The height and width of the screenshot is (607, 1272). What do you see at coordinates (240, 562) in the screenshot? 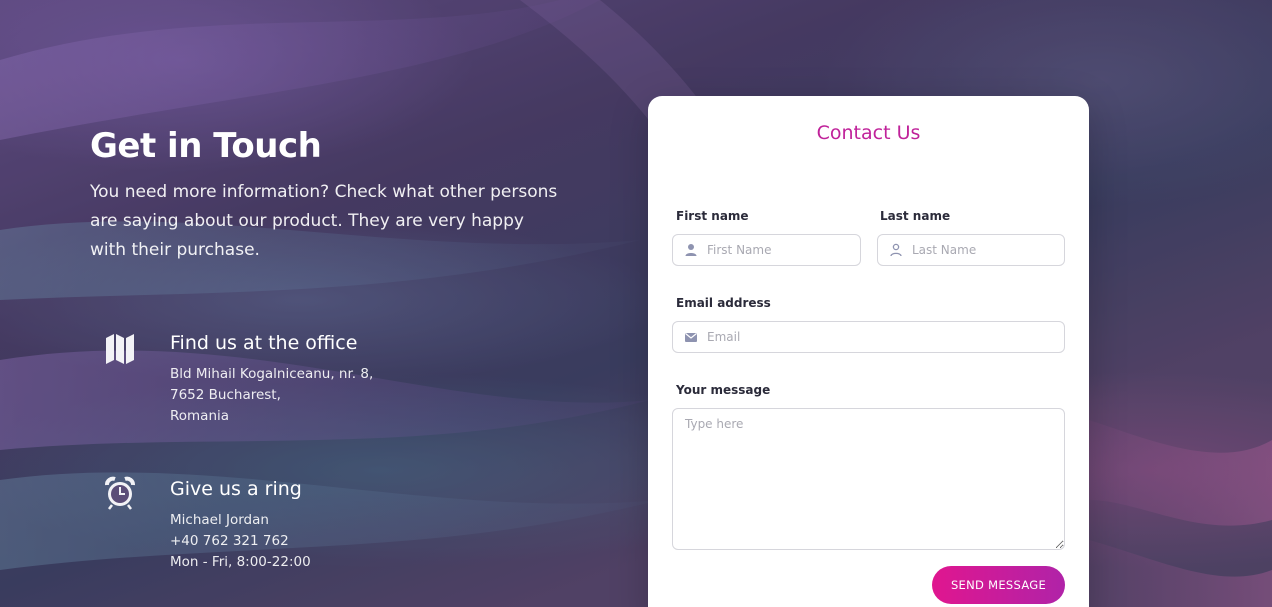
I see `contact-hours: Mon - Fri, 8:00-22:00` at bounding box center [240, 562].